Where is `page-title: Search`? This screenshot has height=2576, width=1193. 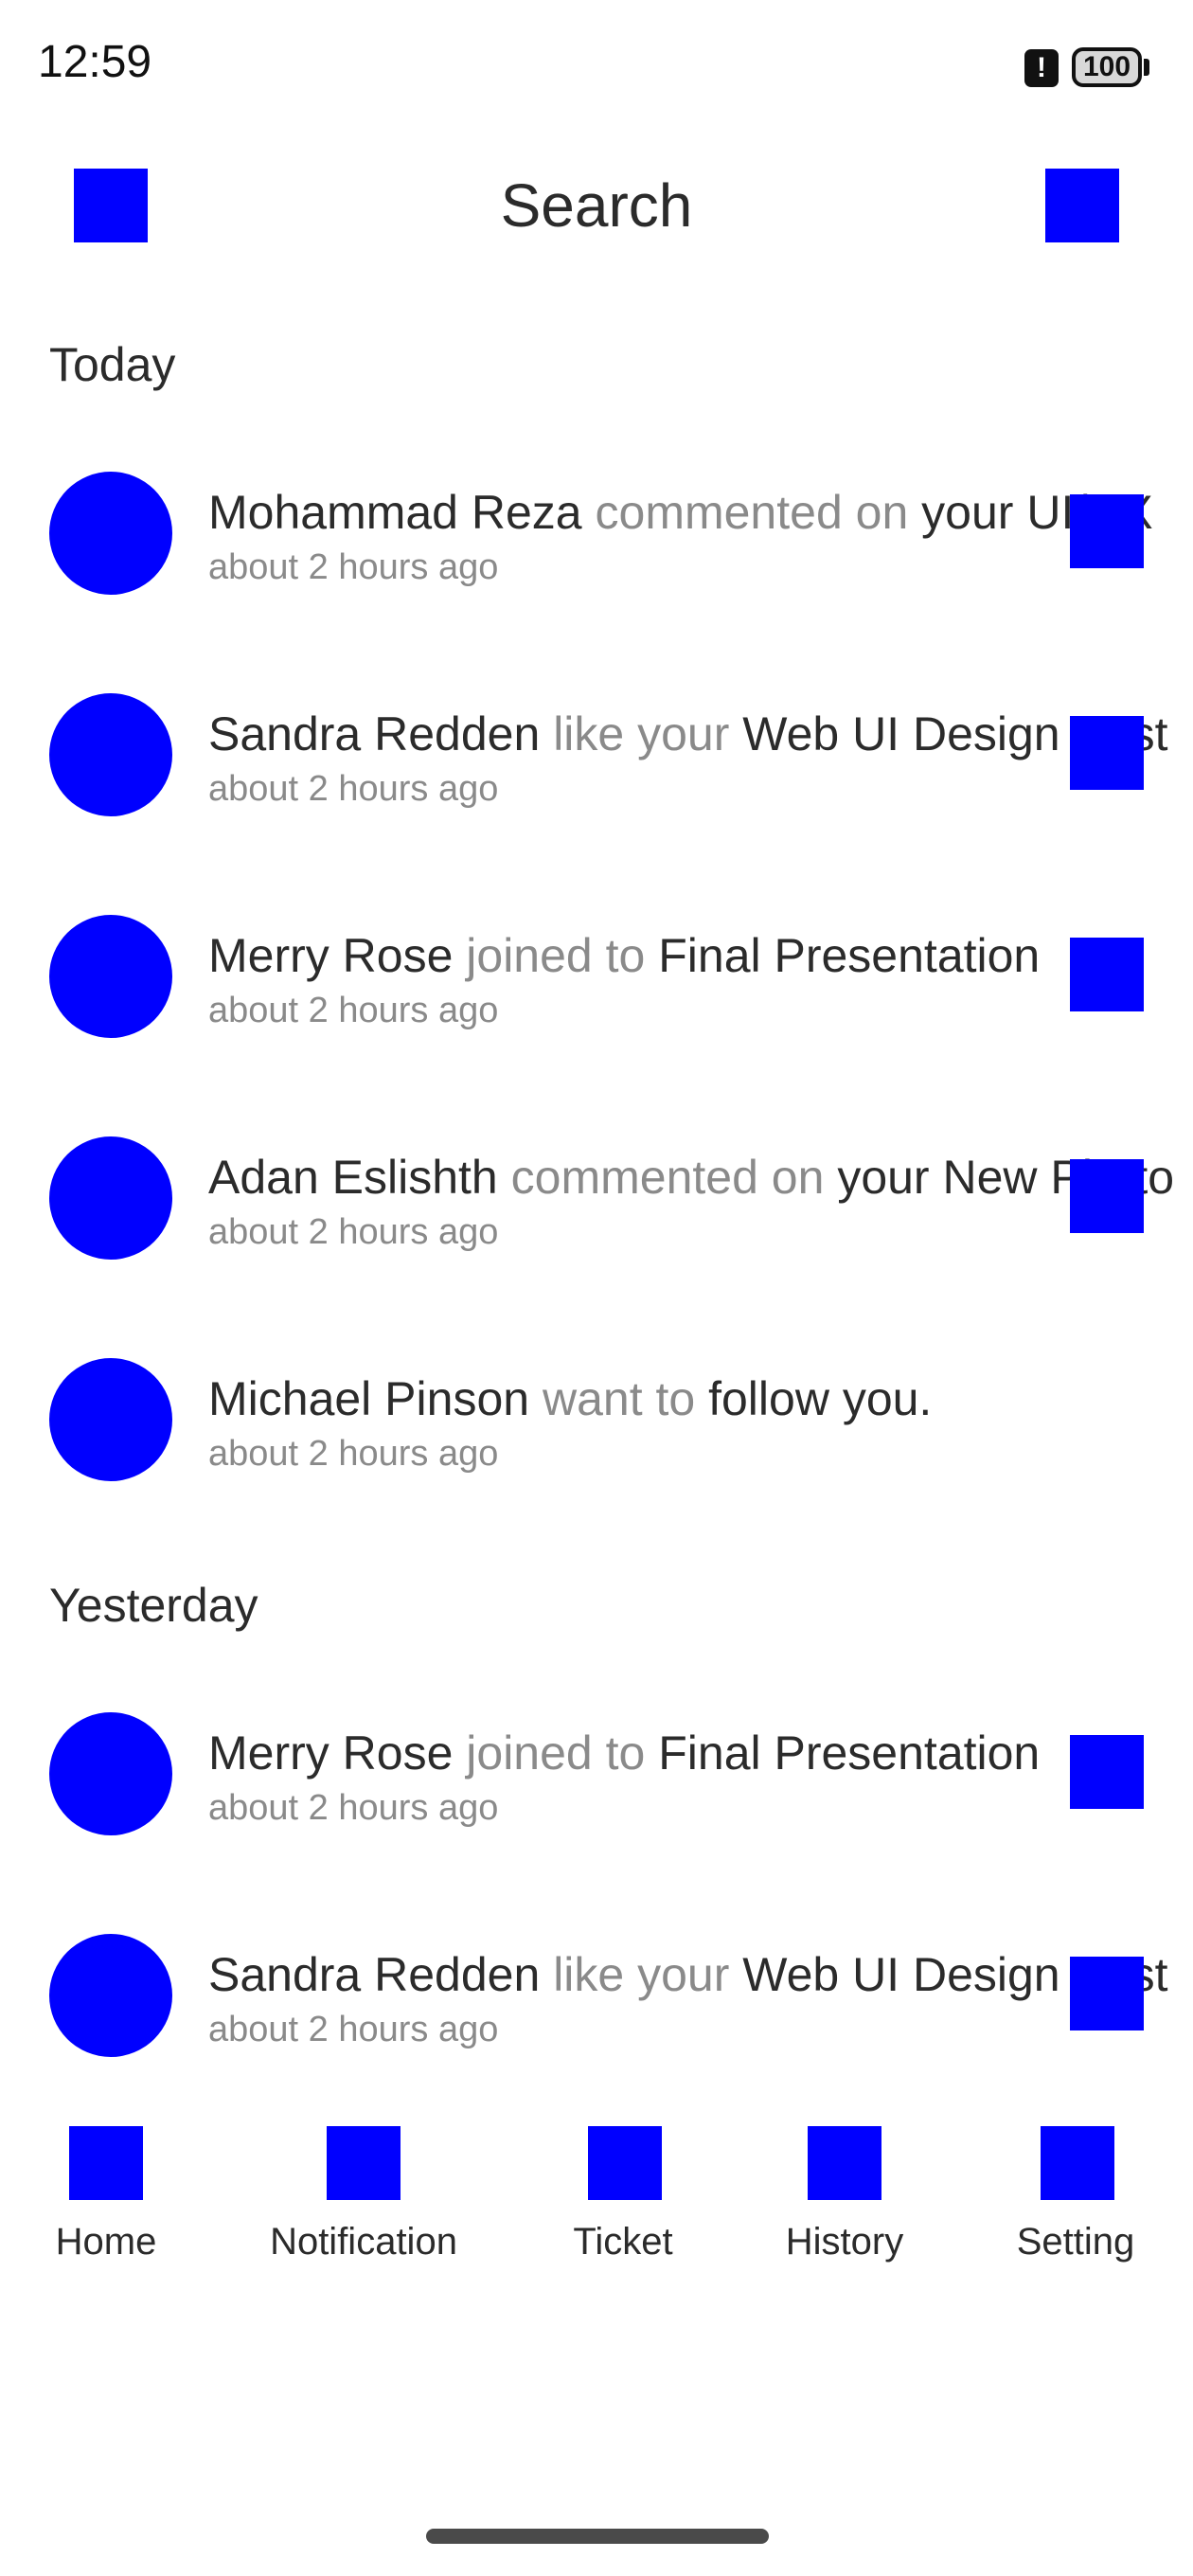 page-title: Search is located at coordinates (596, 205).